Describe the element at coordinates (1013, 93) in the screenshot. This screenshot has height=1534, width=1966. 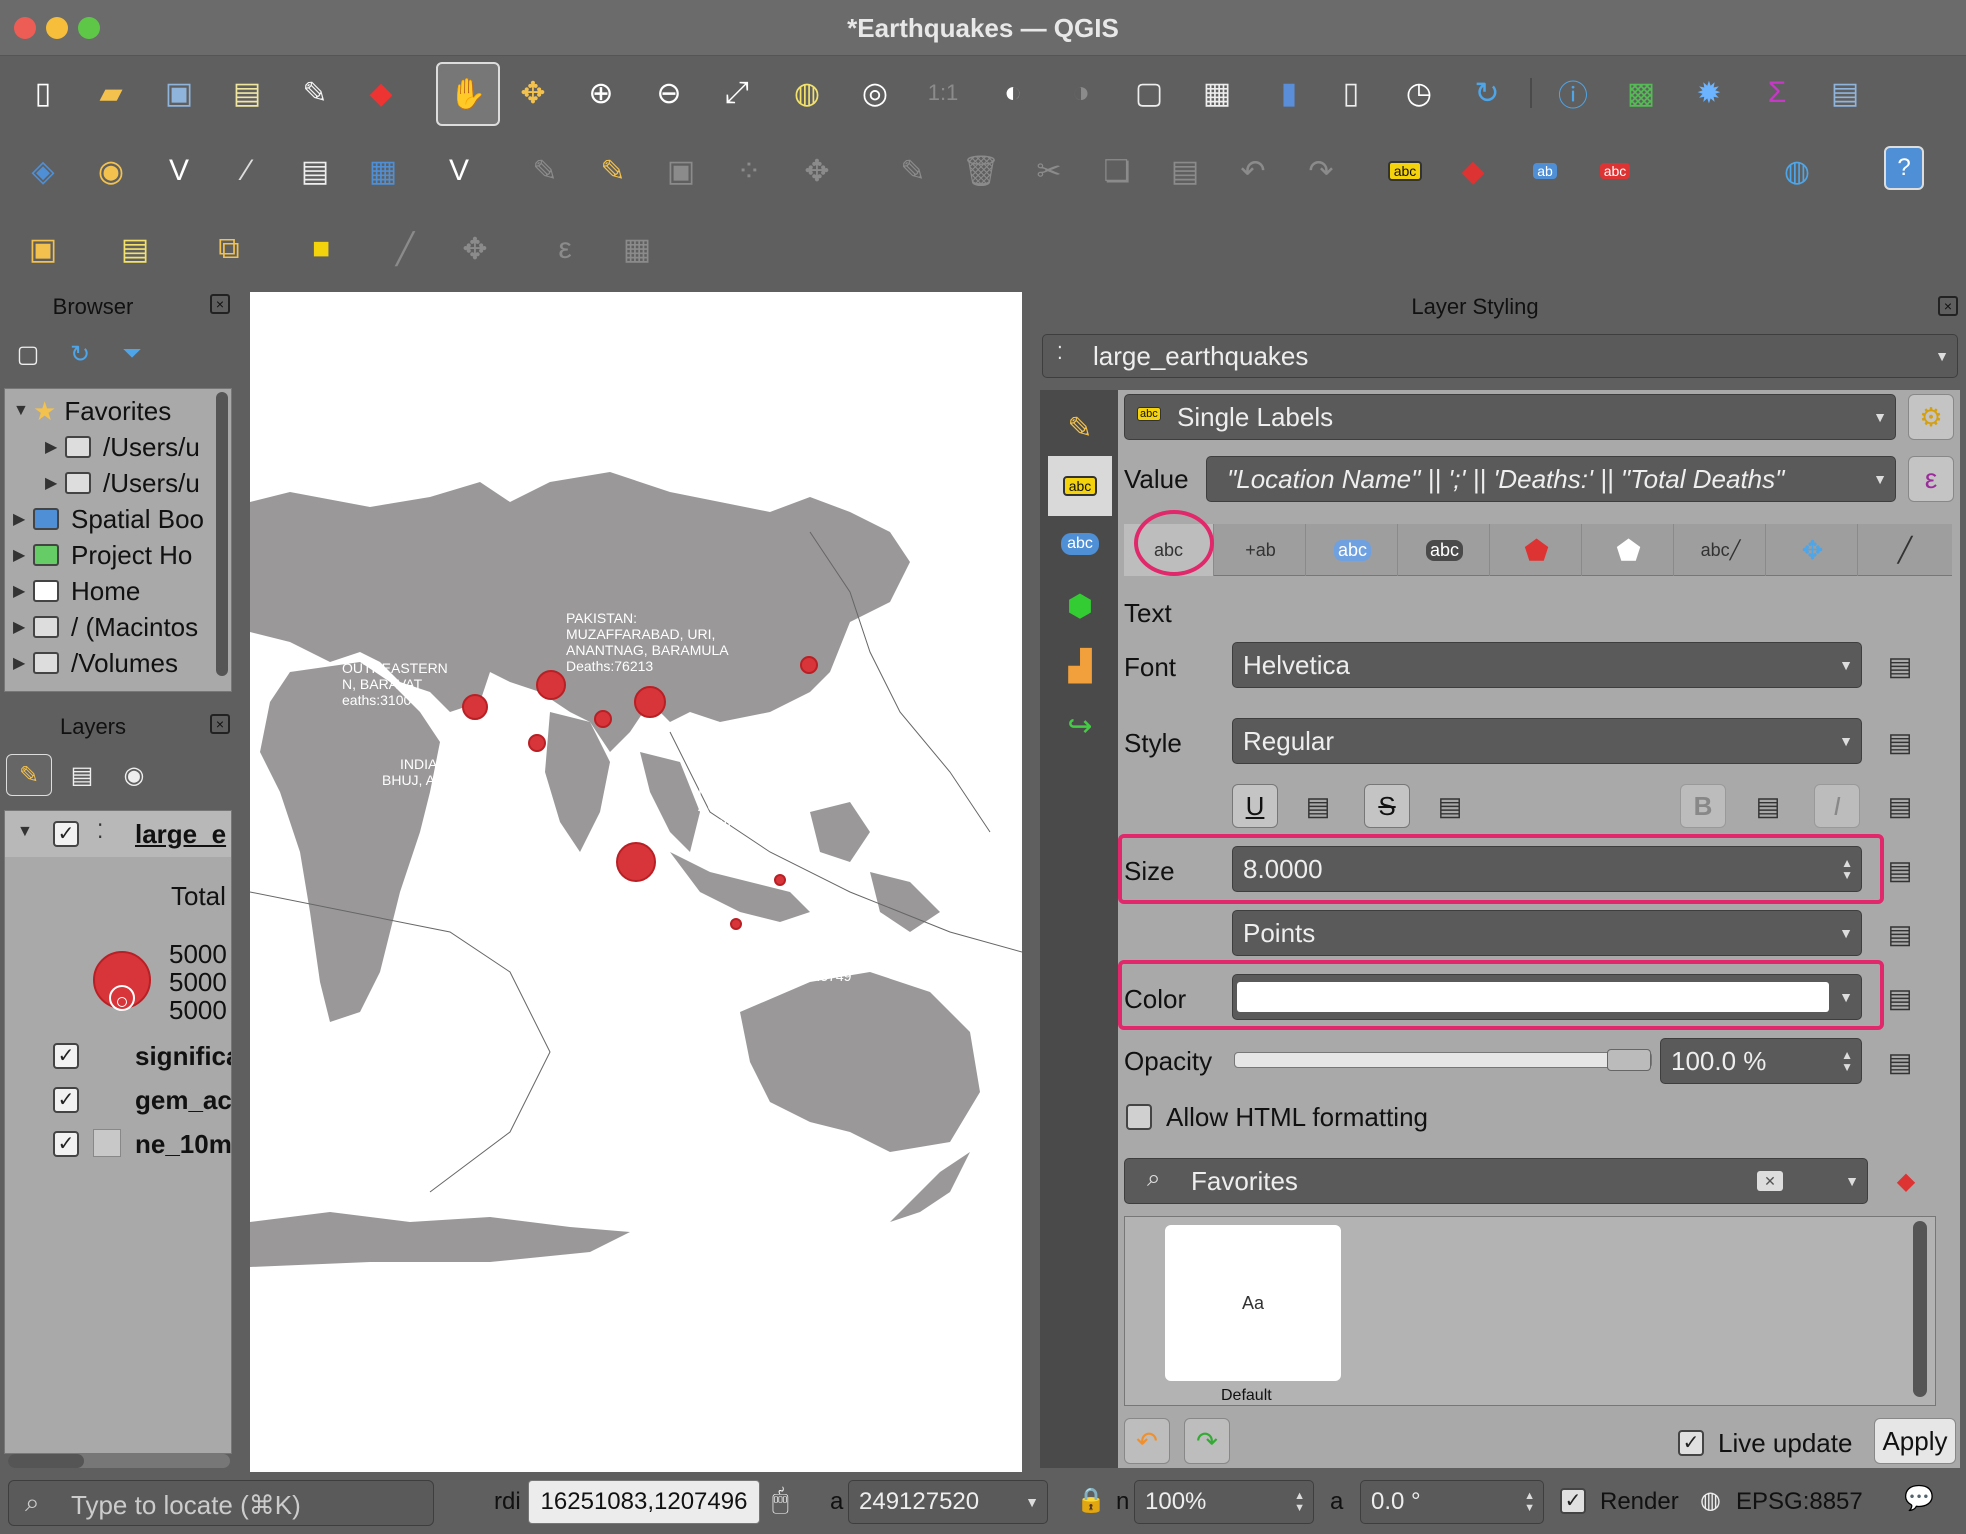
I see `zoom-last-icon: ◐` at that location.